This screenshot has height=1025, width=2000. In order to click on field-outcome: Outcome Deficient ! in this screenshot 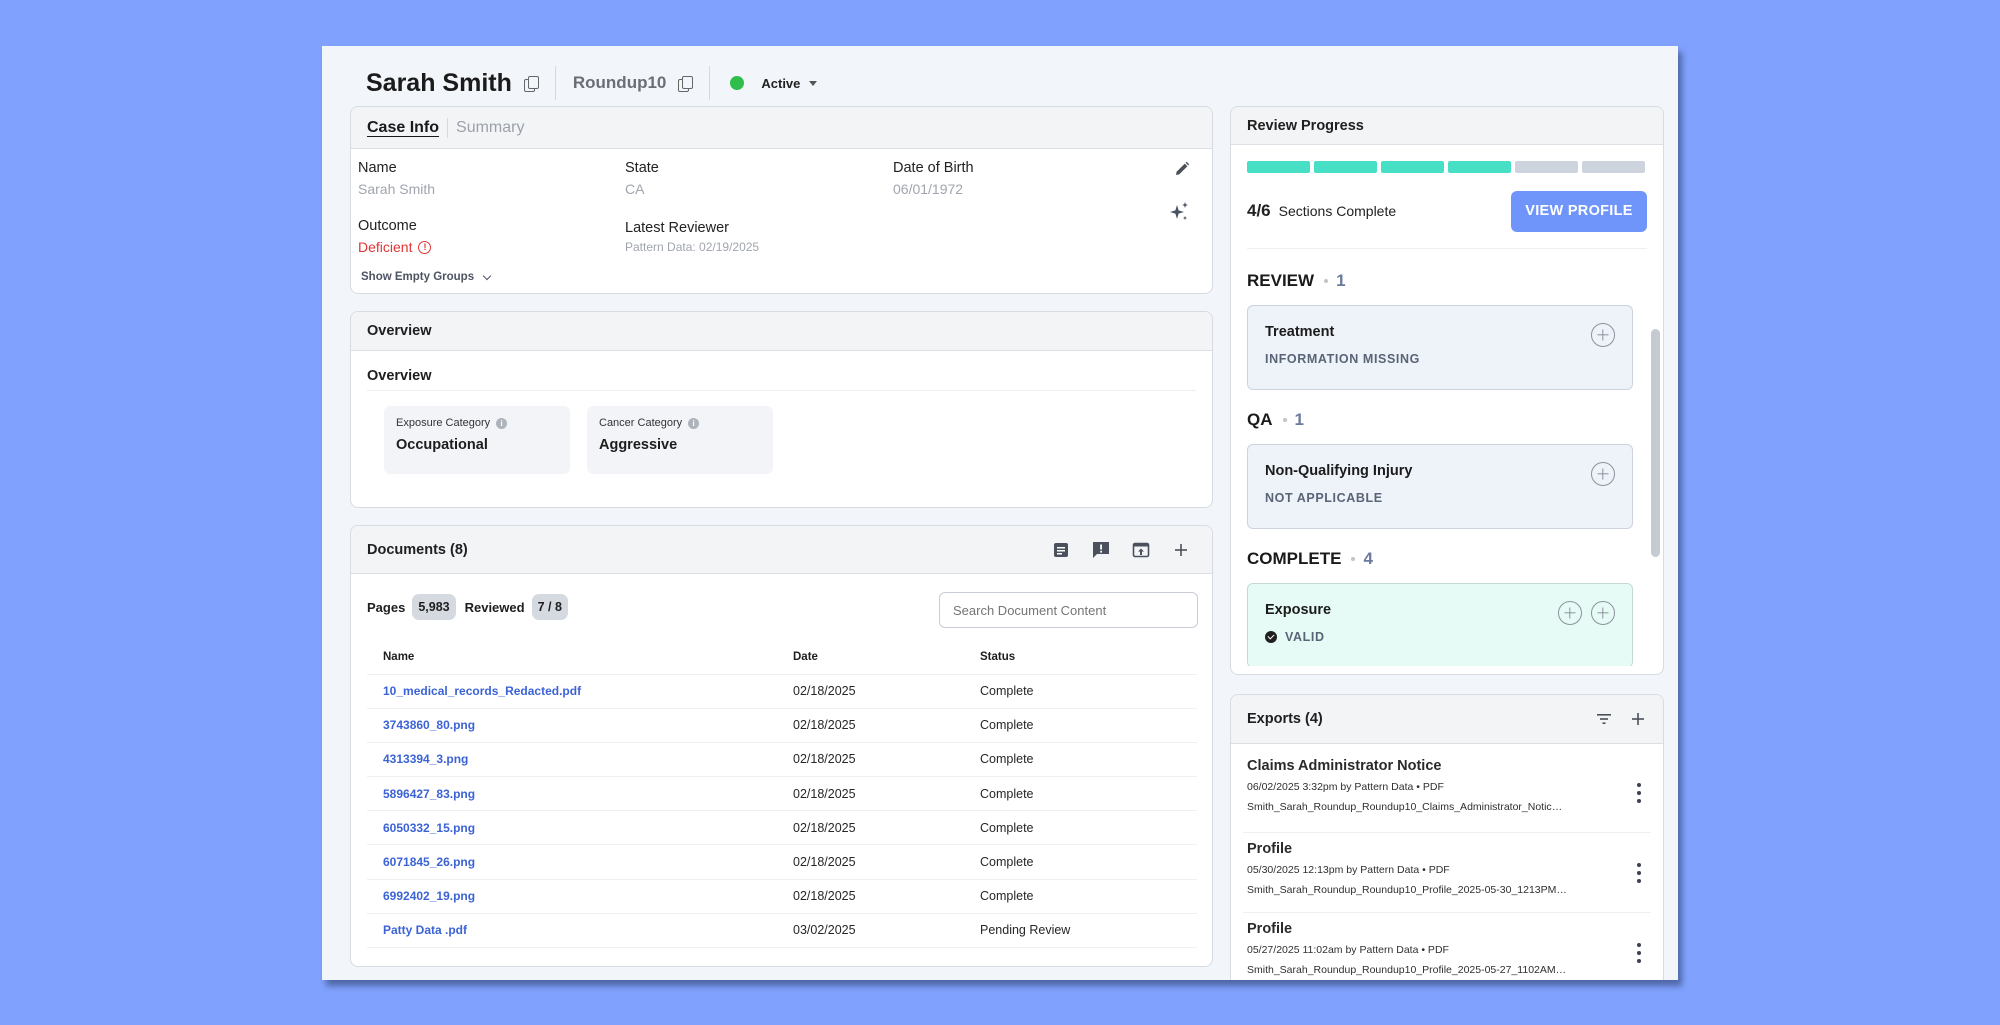, I will do `click(395, 236)`.